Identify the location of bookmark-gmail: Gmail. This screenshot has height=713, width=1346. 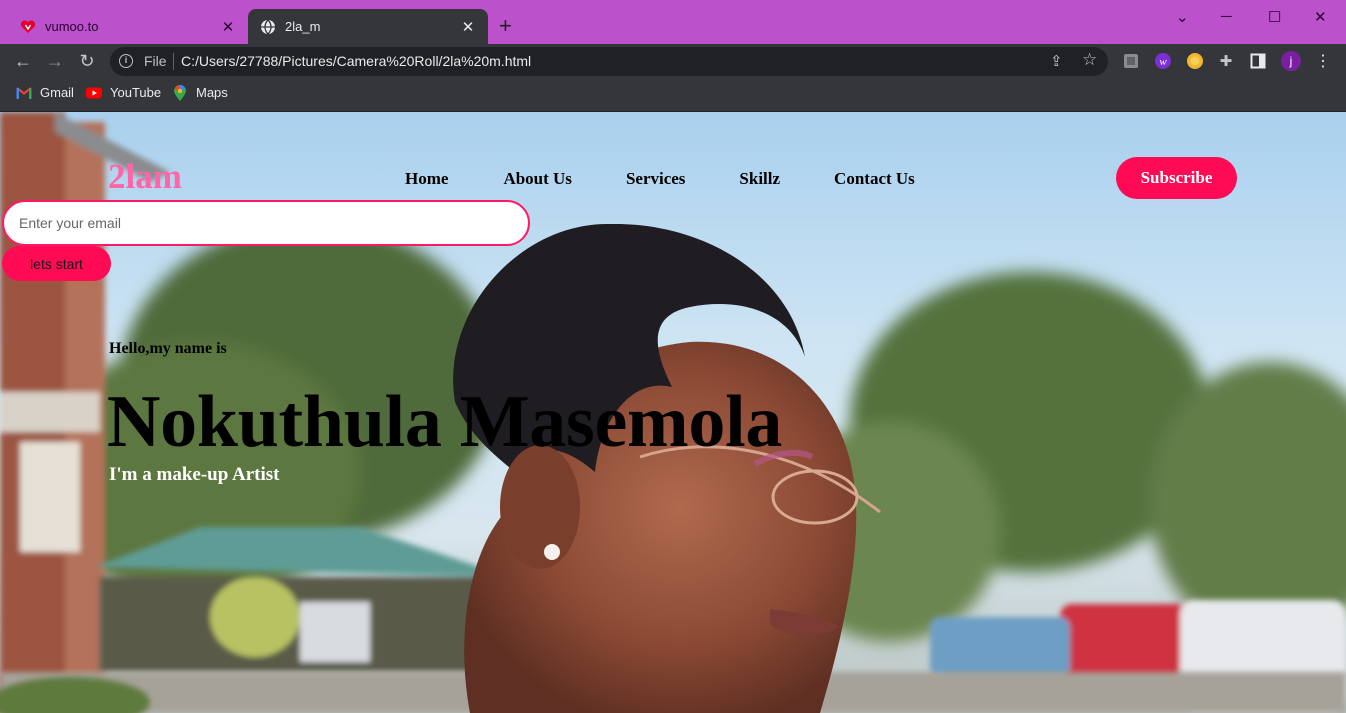
(45, 92).